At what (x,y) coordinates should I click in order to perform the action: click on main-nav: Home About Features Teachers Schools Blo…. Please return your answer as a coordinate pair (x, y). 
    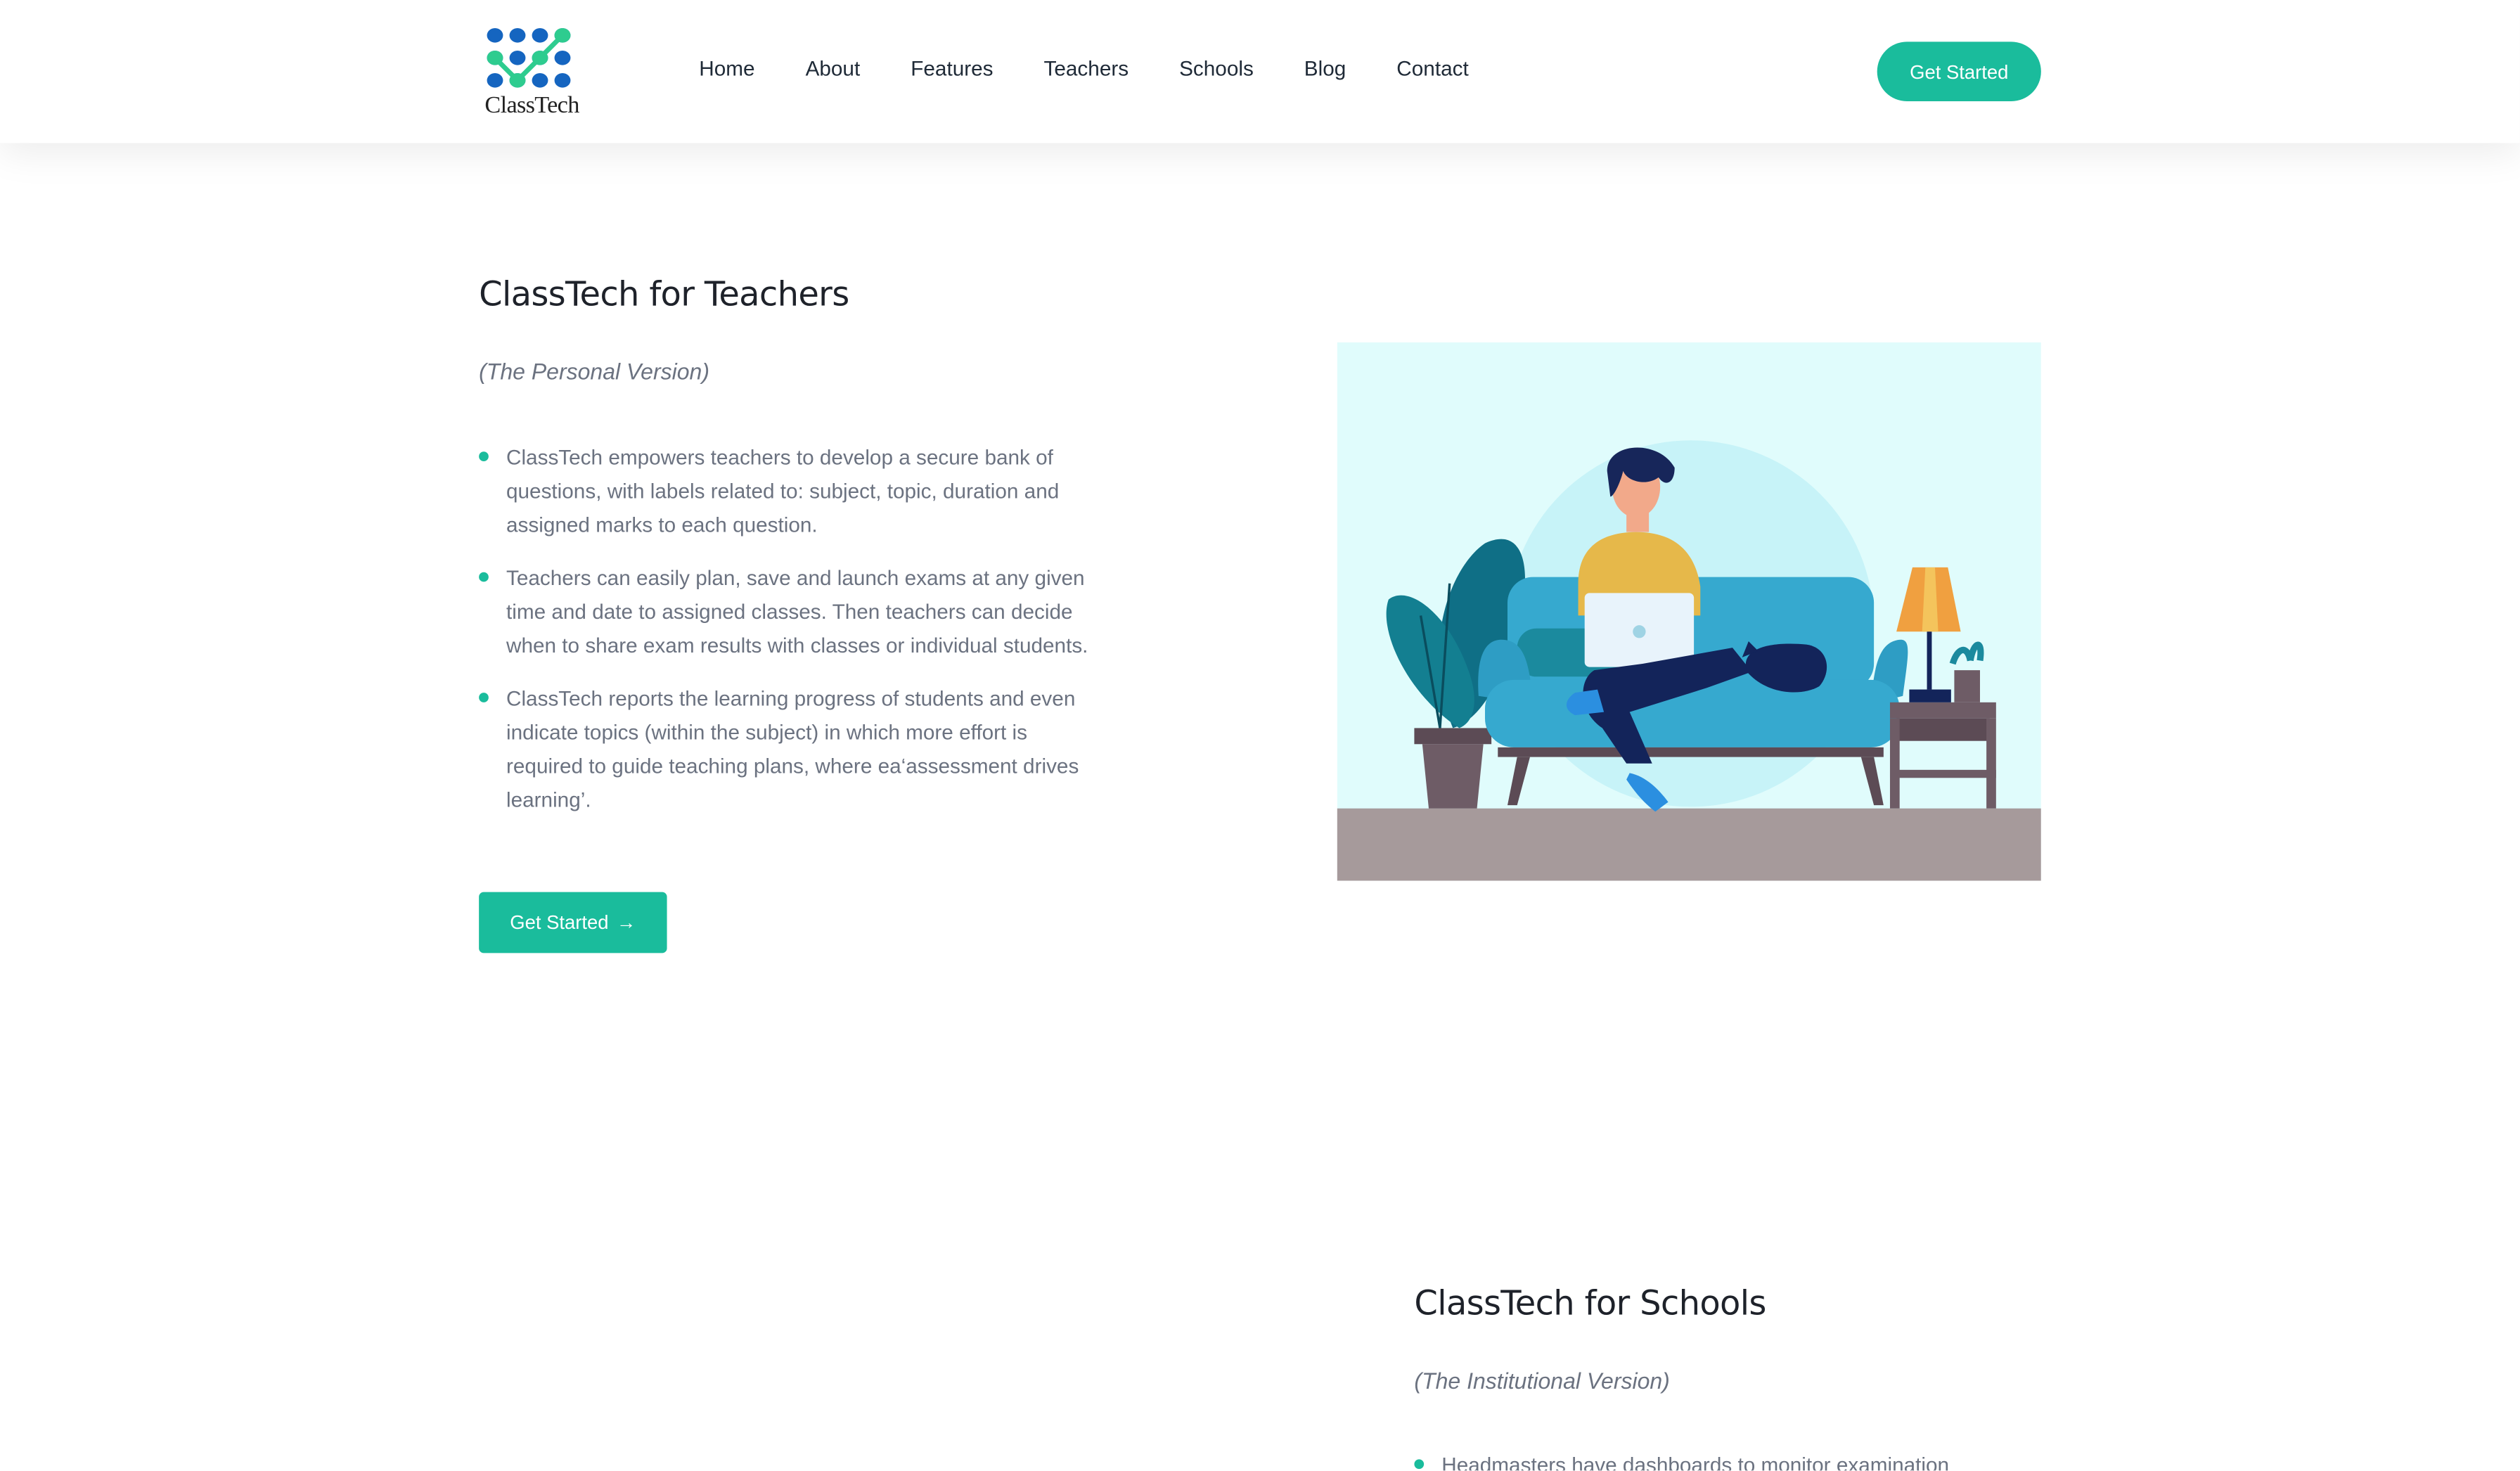
    Looking at the image, I should click on (1109, 68).